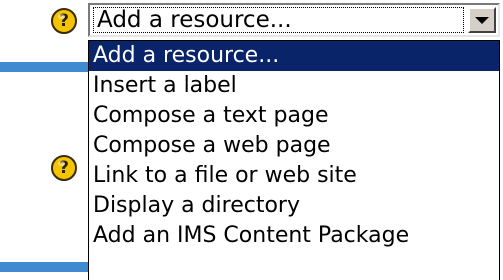  What do you see at coordinates (294, 176) in the screenshot?
I see `dropdown-option: Link to a file or web site` at bounding box center [294, 176].